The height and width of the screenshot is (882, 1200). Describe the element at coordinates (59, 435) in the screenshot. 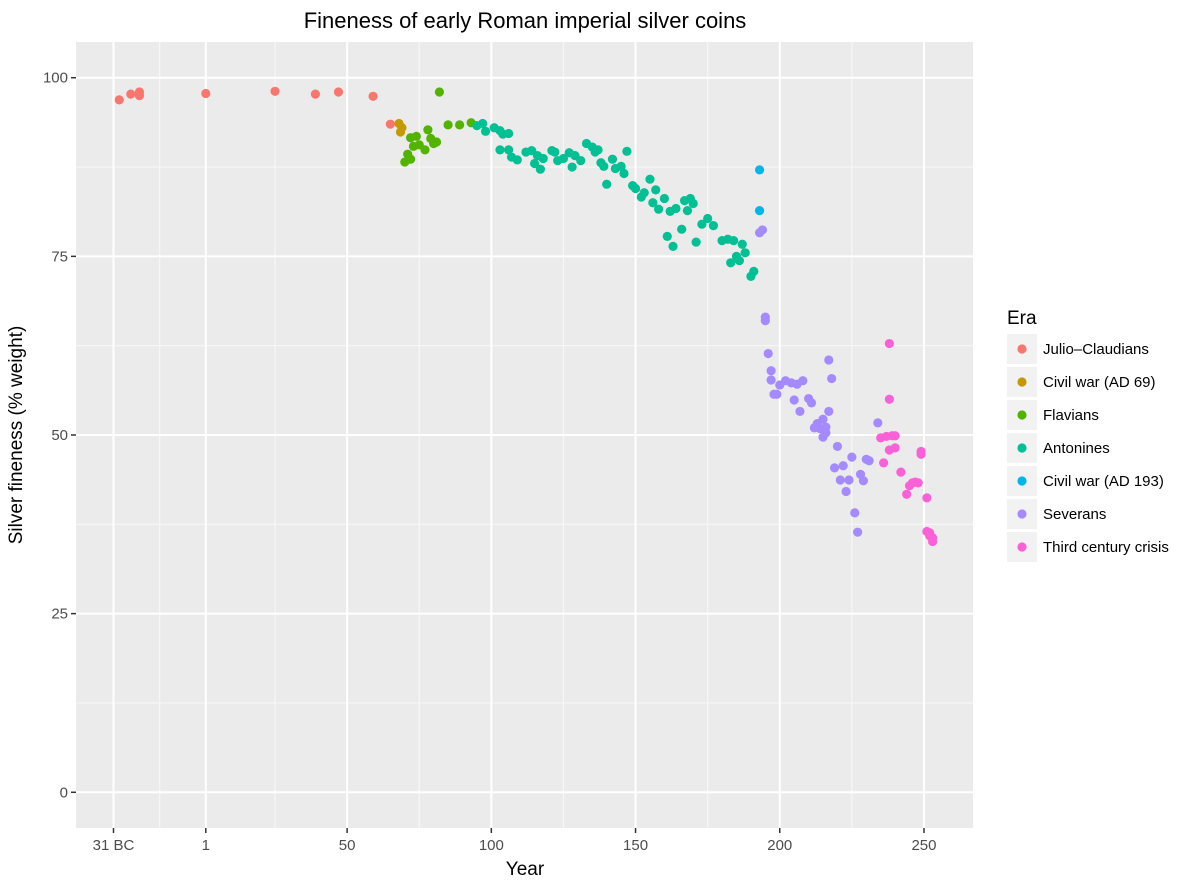

I see `y-axis: 0 25 50 75 100` at that location.